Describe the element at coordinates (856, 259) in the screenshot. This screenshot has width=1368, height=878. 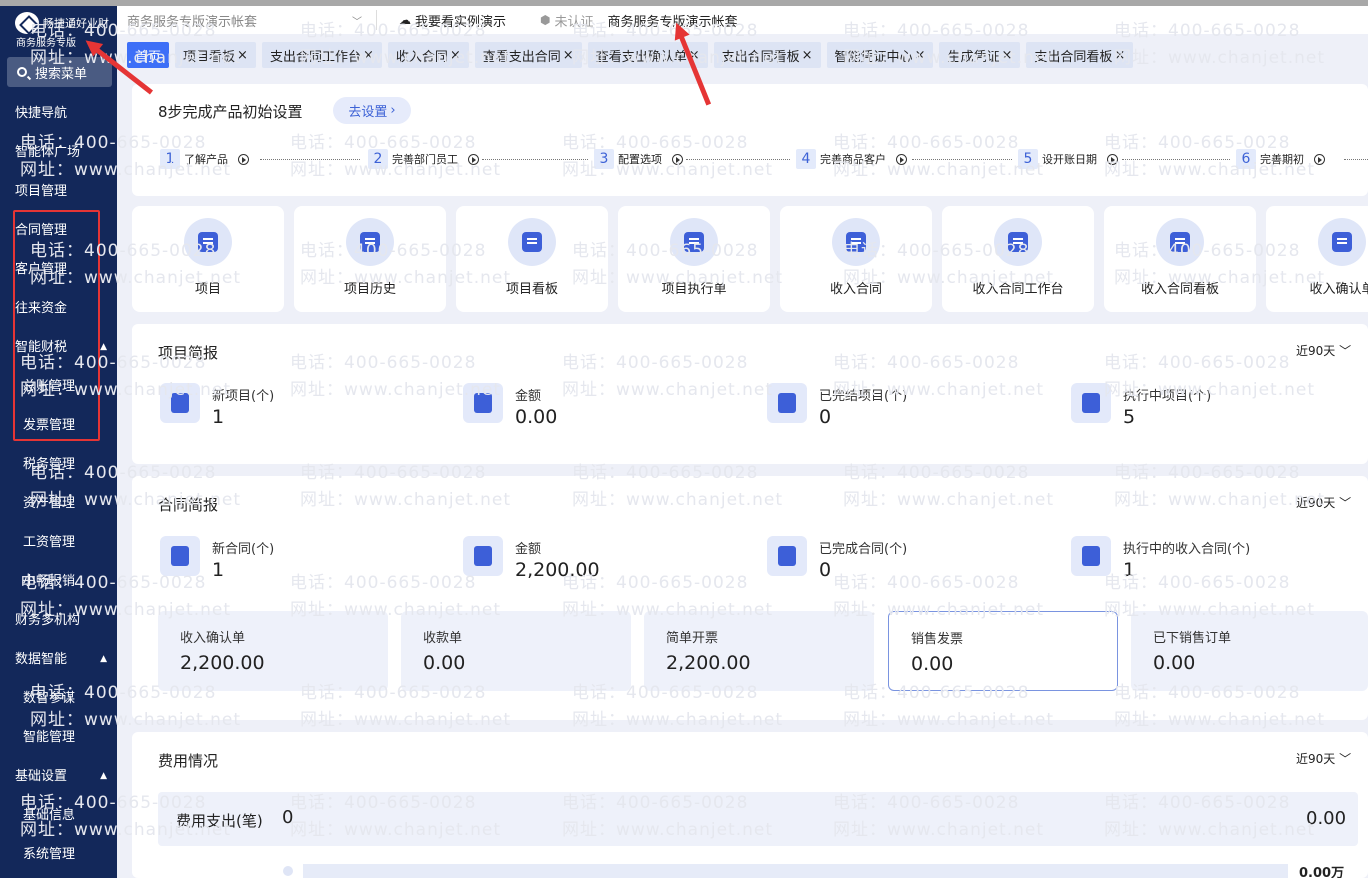
I see `quick-access-item: 收入合同` at that location.